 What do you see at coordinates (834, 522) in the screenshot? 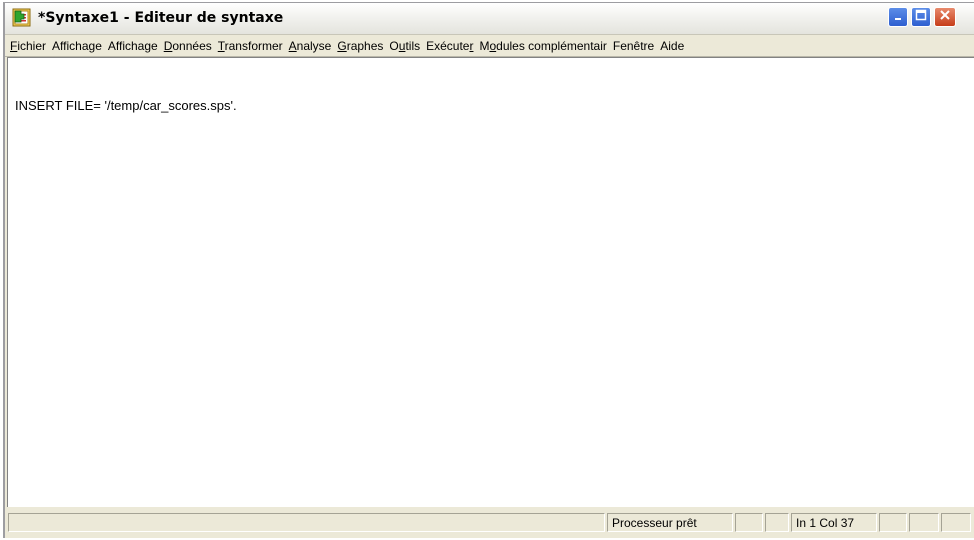
I see `status-panel-cursor-position: In 1 Col 37` at bounding box center [834, 522].